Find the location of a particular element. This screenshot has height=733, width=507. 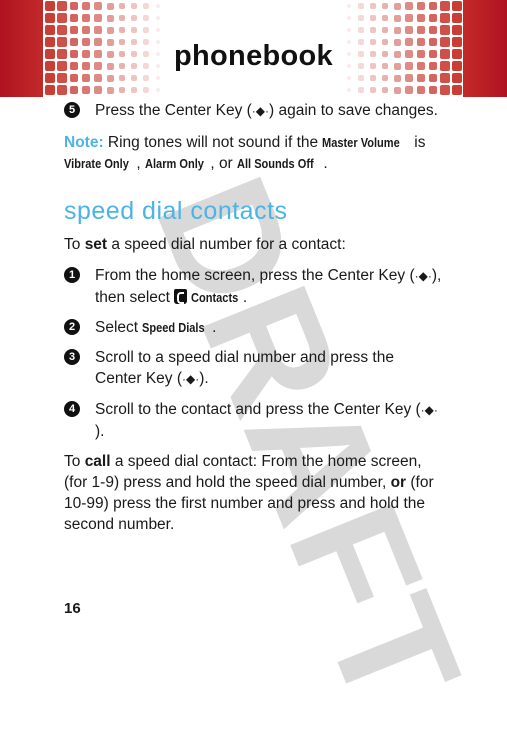

page-header: phonebook is located at coordinates (253, 48).